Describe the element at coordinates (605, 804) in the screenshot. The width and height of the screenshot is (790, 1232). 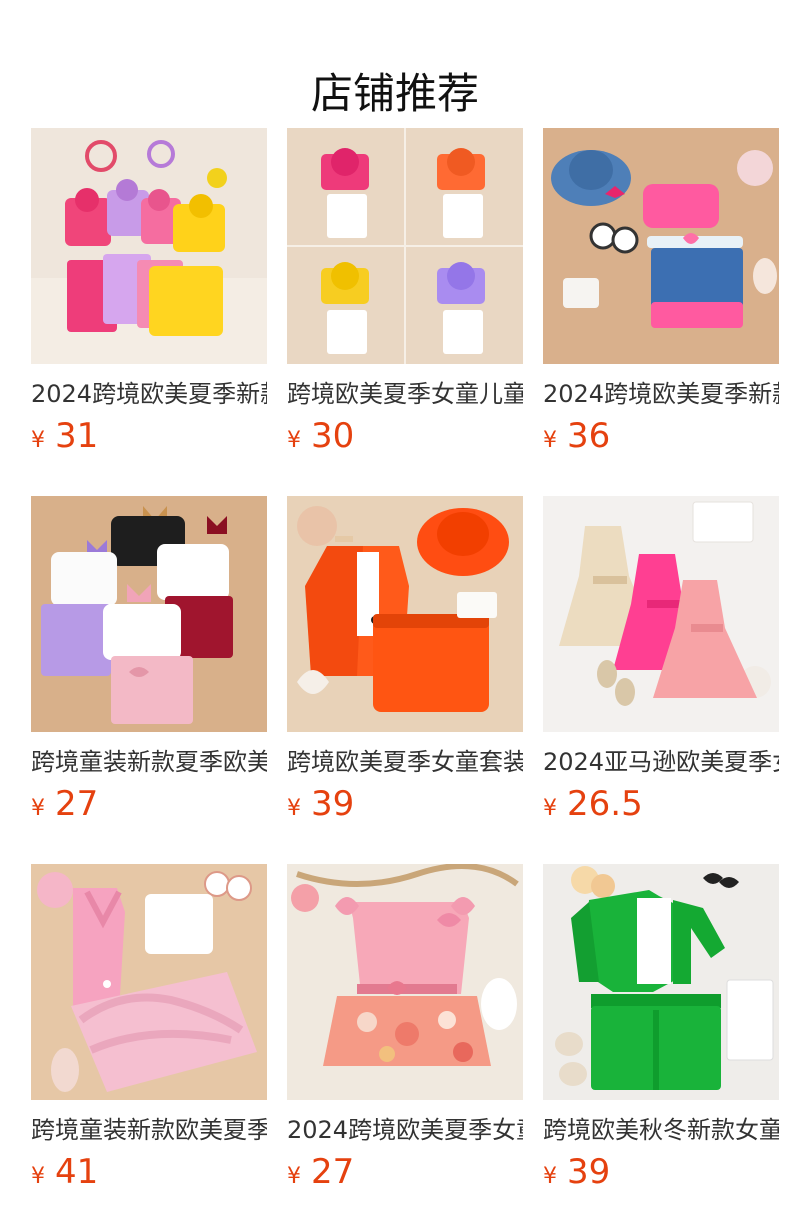
I see `price-value: 26.5` at that location.